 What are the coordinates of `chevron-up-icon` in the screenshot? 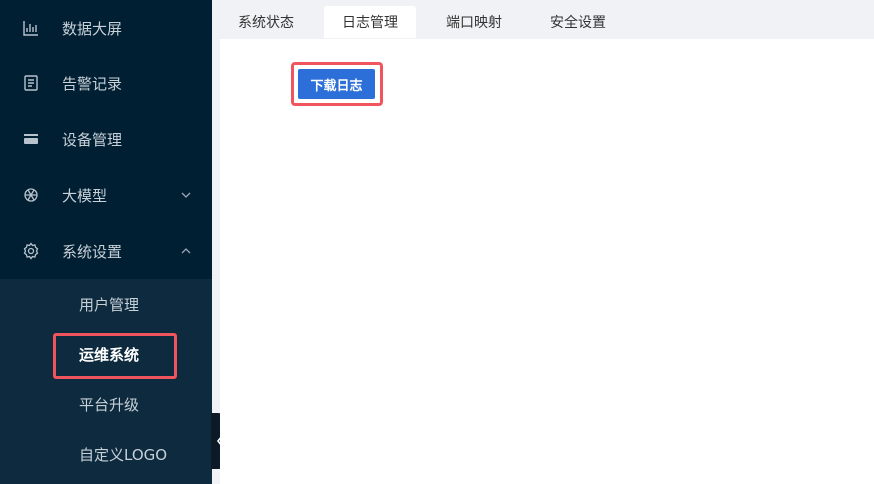 It's located at (186, 251).